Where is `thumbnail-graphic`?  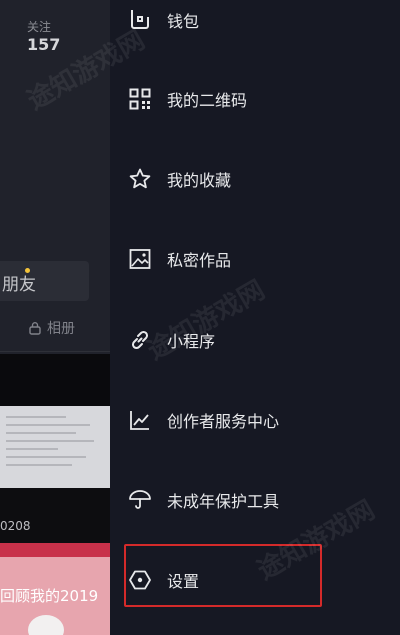
thumbnail-graphic is located at coordinates (46, 625).